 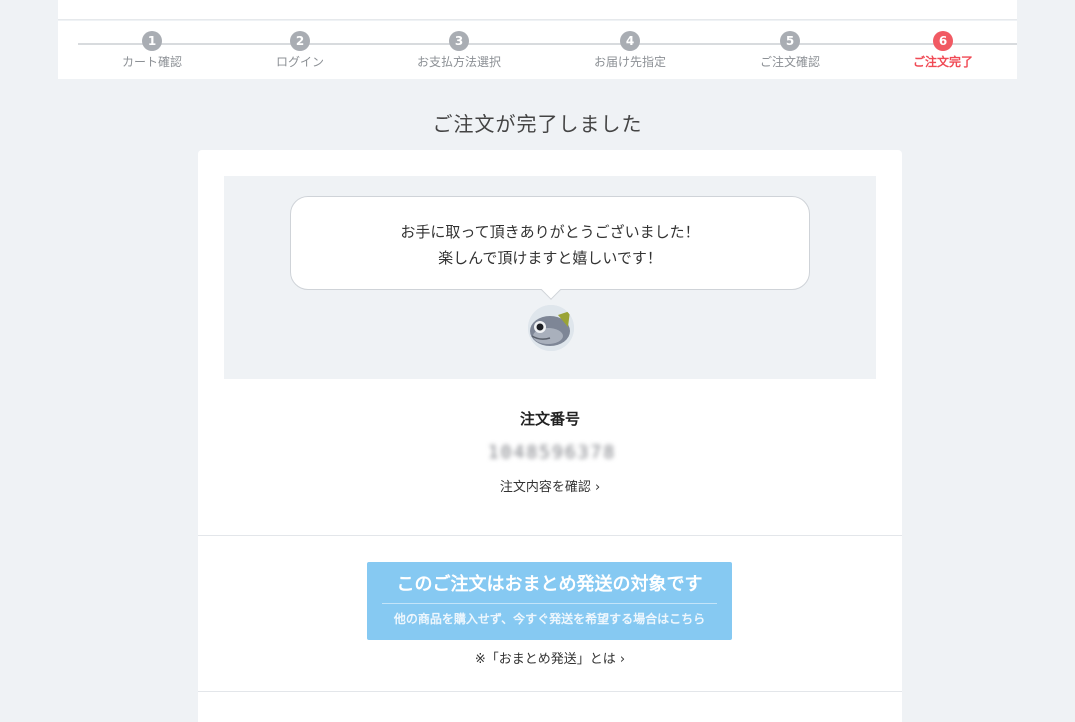 I want to click on step-delivery-address: 4 お届け先指定, so click(x=630, y=50).